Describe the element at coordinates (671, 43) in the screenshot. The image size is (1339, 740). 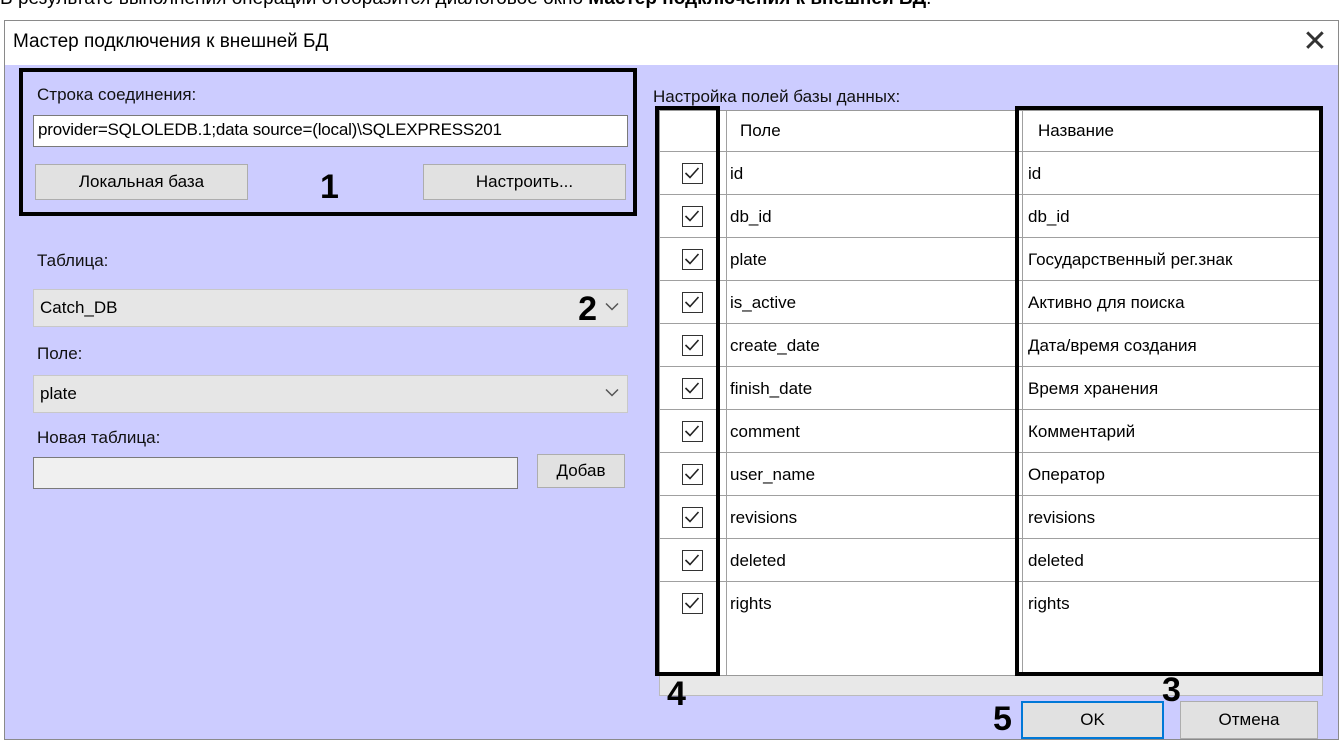
I see `title-bar: Мастер подключения к внешней БД ✕` at that location.